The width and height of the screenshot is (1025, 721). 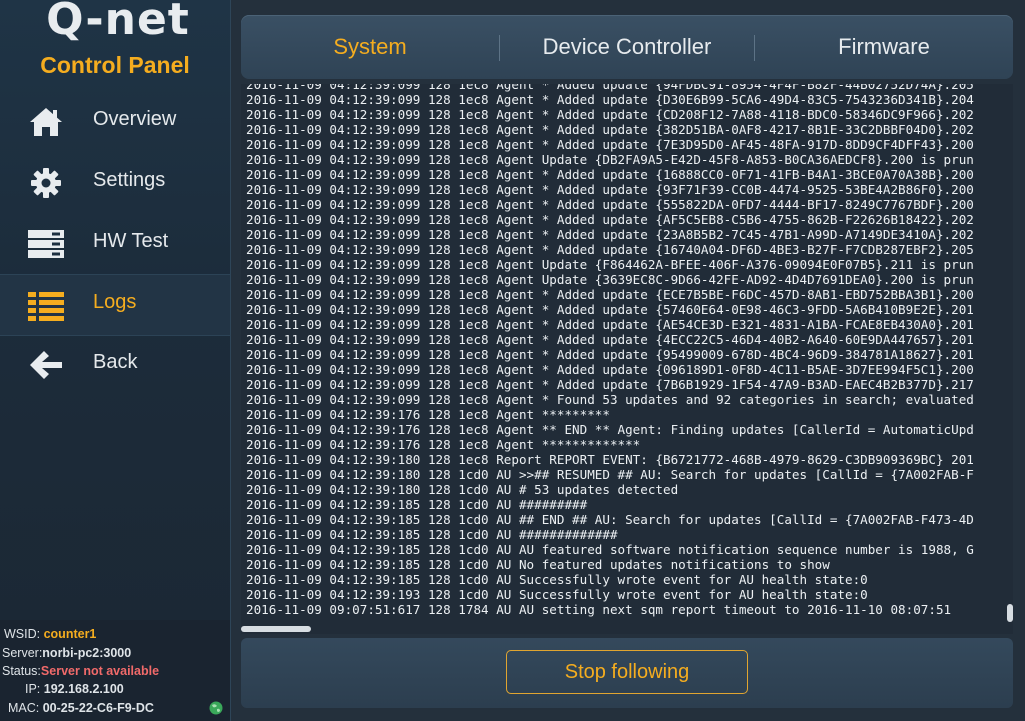 What do you see at coordinates (22, 653) in the screenshot?
I see `server-label: Server:` at bounding box center [22, 653].